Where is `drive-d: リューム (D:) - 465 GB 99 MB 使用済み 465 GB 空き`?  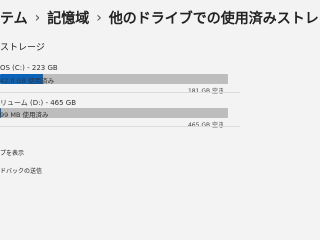
drive-d: リューム (D:) - 465 GB 99 MB 使用済み 465 GB 空き is located at coordinates (118, 113).